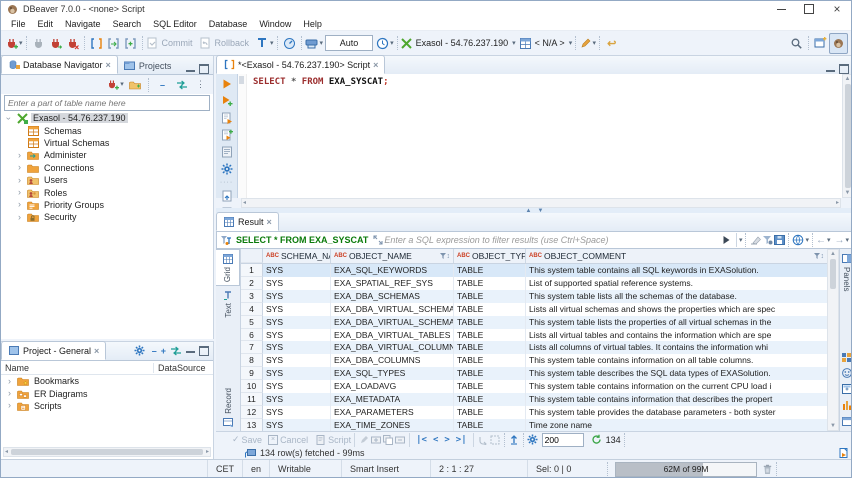 This screenshot has width=852, height=478. What do you see at coordinates (541, 203) in the screenshot?
I see `editor-horizontal-scrollbar: ◂ ▸` at bounding box center [541, 203].